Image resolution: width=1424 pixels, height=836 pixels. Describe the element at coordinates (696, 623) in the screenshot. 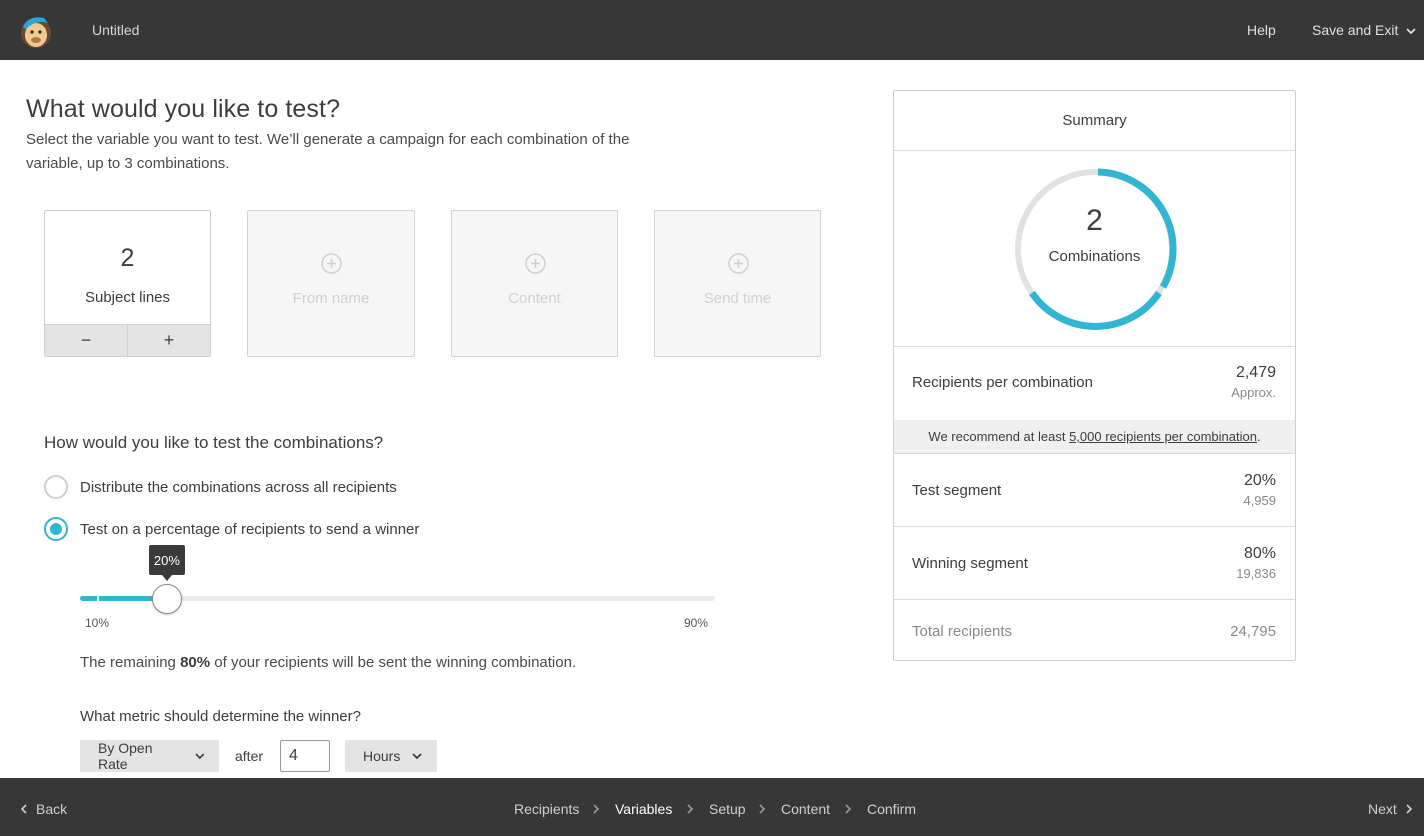

I see `slider-max-label: 90%` at that location.